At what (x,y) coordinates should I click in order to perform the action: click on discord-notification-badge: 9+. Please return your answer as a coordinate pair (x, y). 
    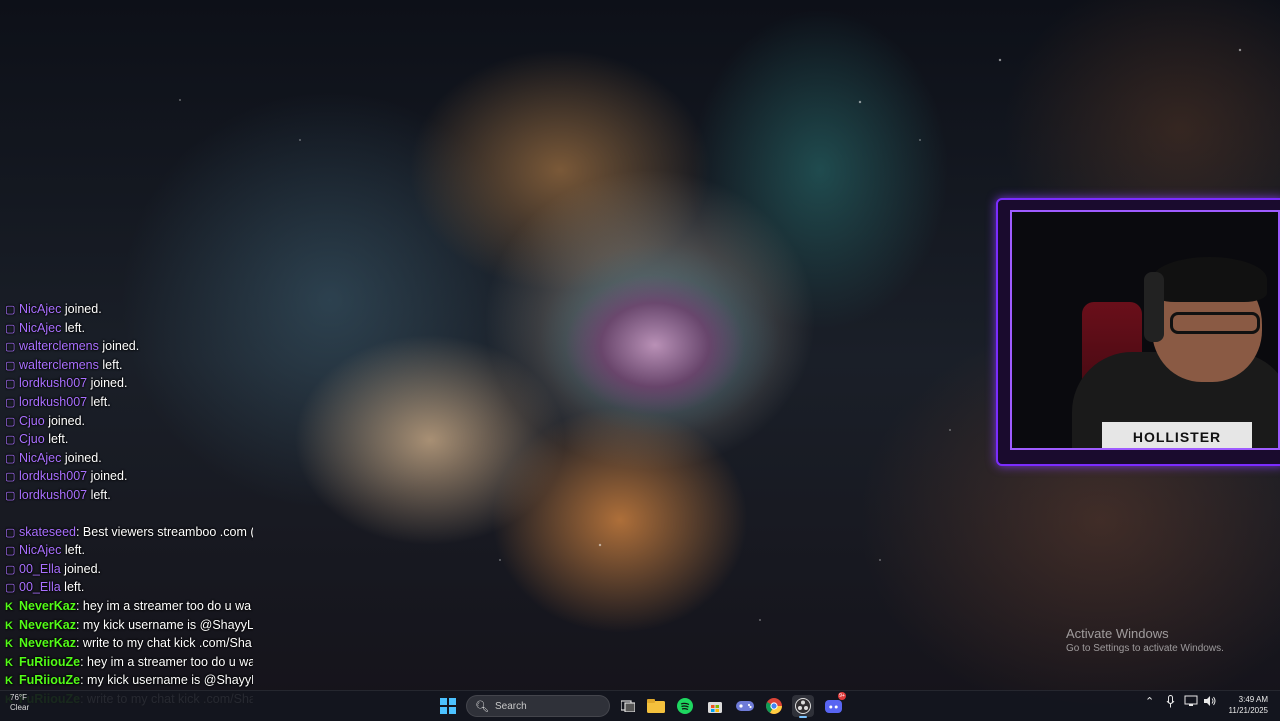
    Looking at the image, I should click on (842, 696).